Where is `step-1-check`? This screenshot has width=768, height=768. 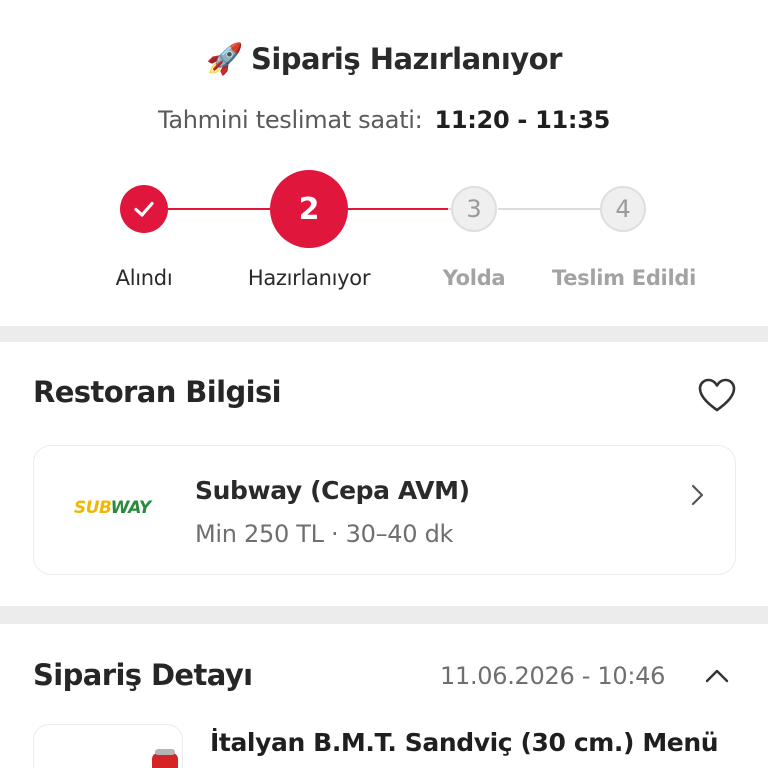 step-1-check is located at coordinates (144, 209).